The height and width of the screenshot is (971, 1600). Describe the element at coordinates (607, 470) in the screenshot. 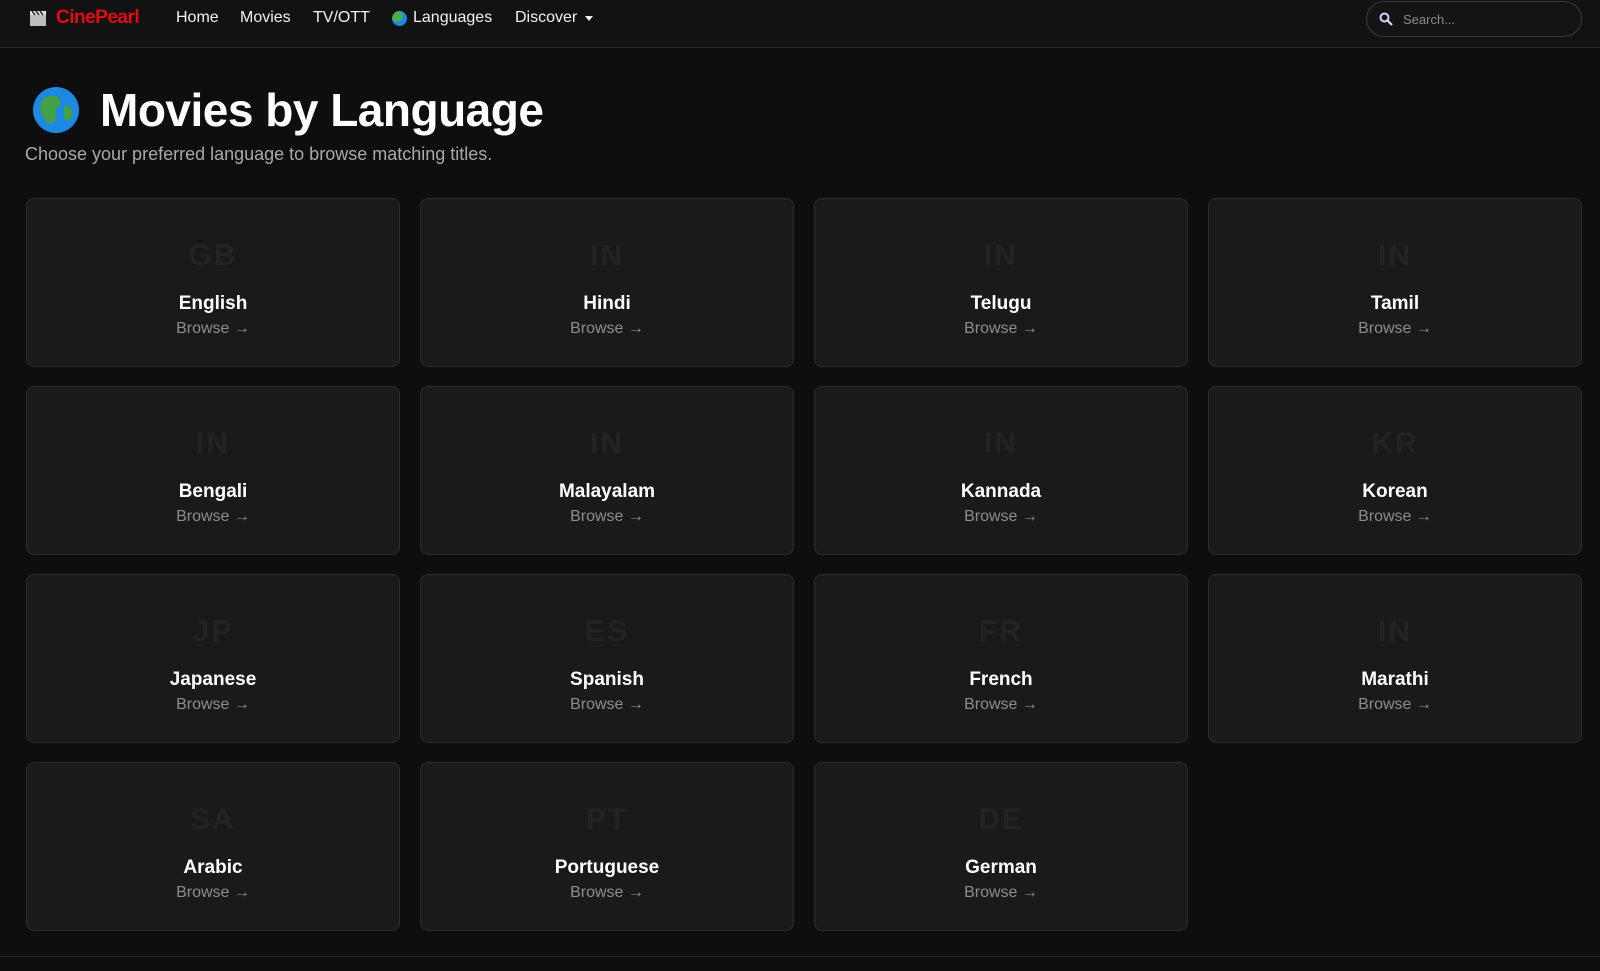

I see `language-card: IN Malayalam Browse →` at that location.